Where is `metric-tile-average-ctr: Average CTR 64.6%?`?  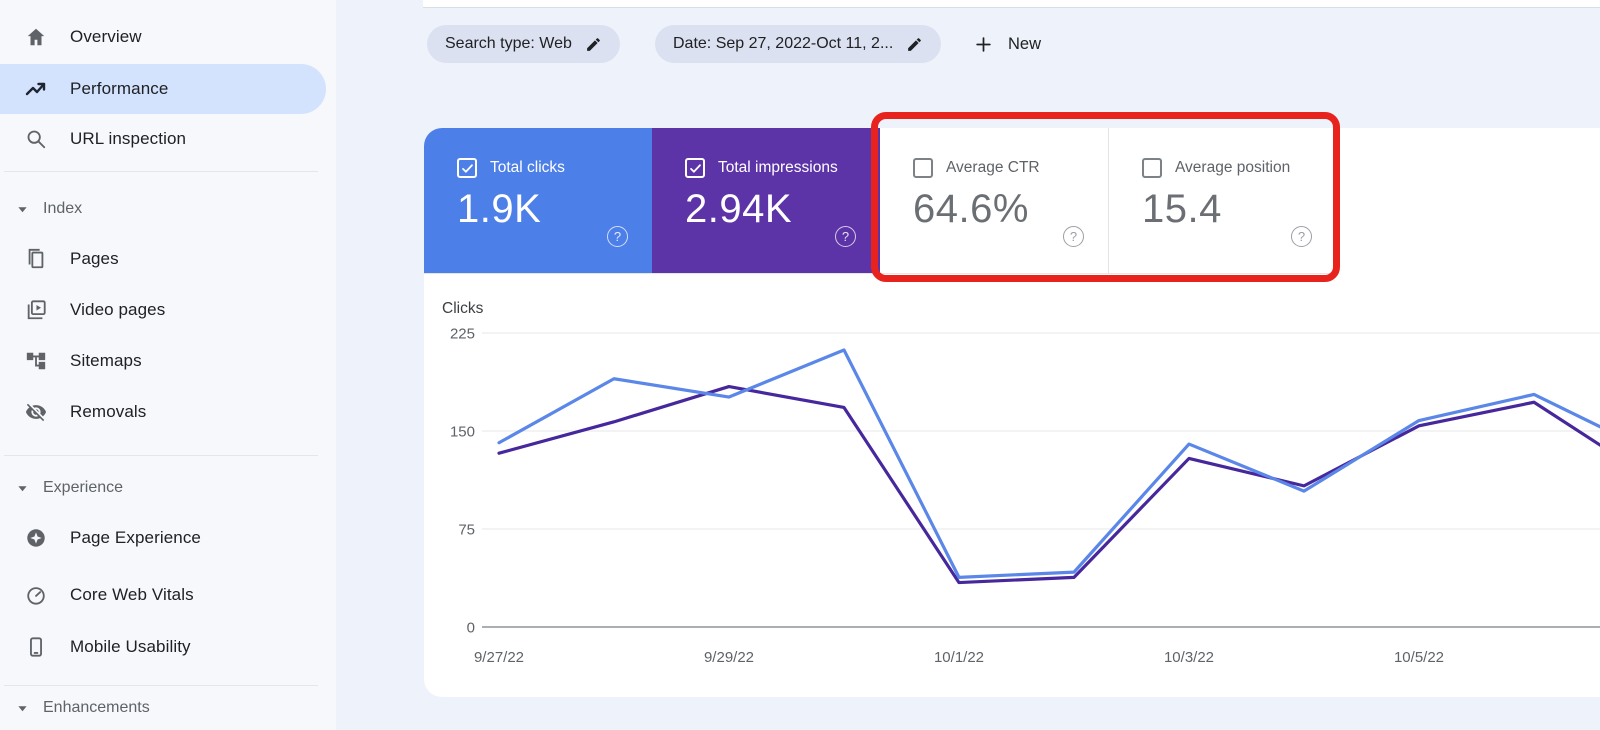
metric-tile-average-ctr: Average CTR 64.6%? is located at coordinates (994, 200).